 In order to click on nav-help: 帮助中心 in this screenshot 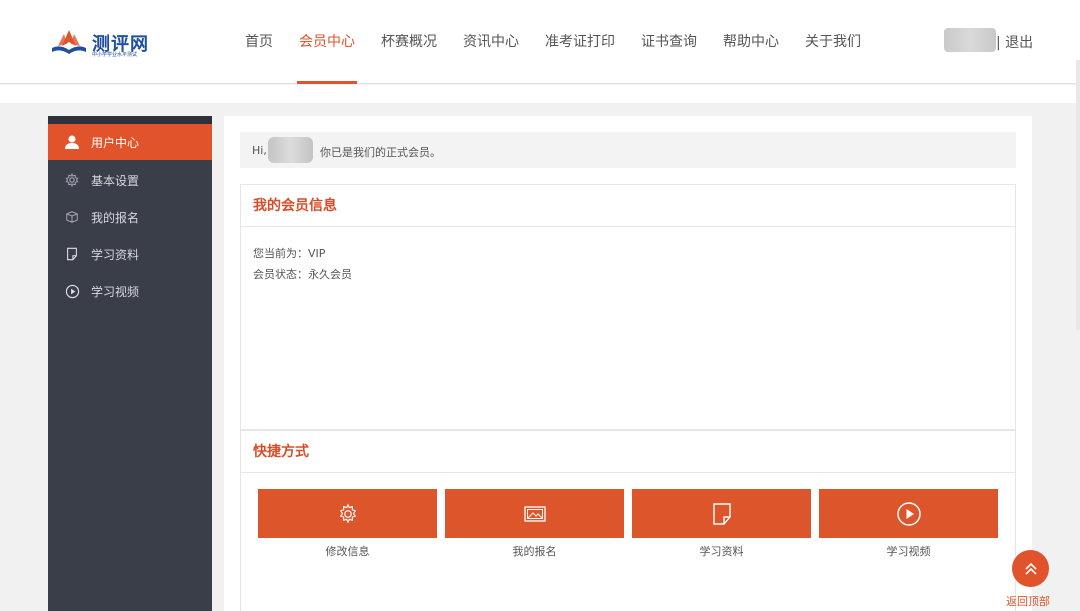, I will do `click(751, 42)`.